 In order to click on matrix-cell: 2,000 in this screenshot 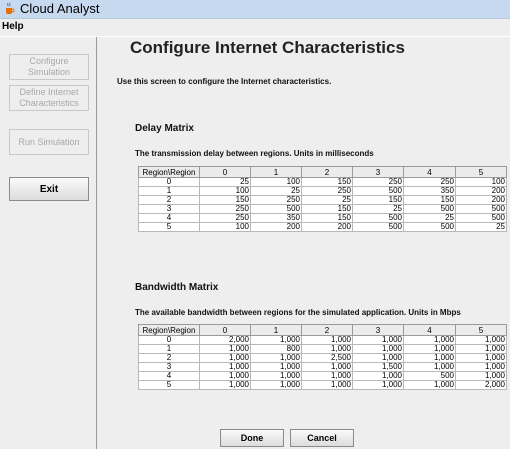, I will do `click(481, 385)`.